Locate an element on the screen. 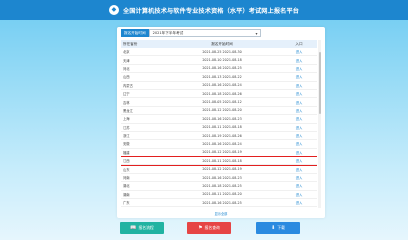 The image size is (408, 240). table-row-highlighted: 江西 2021-08-11 2021-08-18 进入 is located at coordinates (219, 161).